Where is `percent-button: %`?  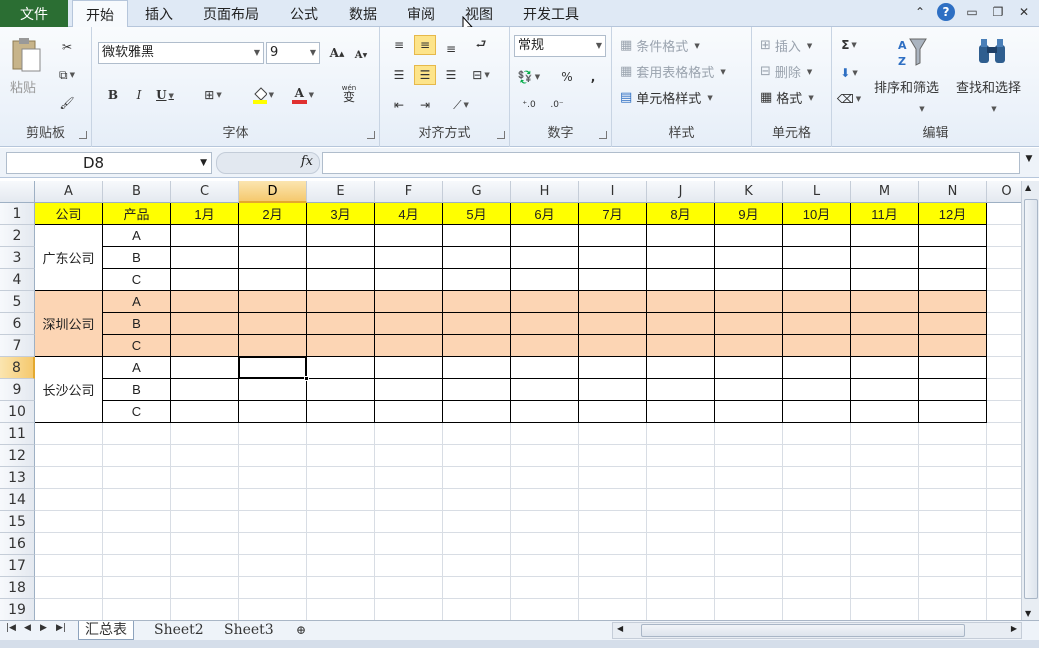 percent-button: % is located at coordinates (567, 77).